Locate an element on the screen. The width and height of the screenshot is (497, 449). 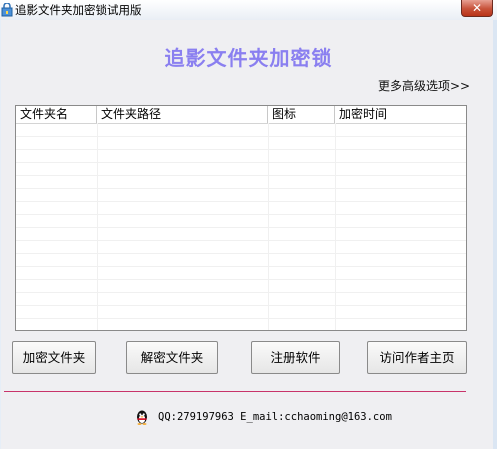
folder-lock-icon is located at coordinates (7, 9).